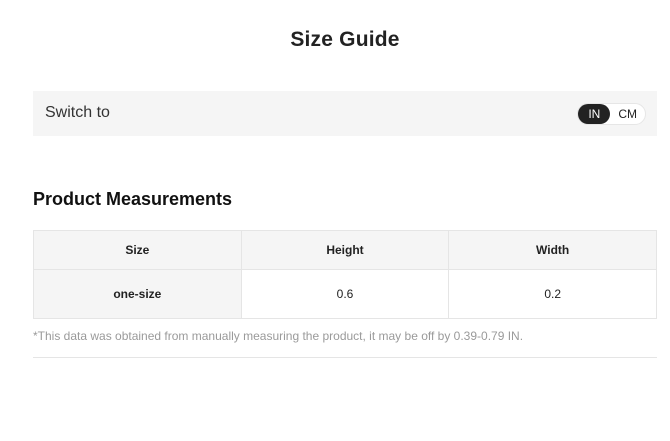  What do you see at coordinates (77, 112) in the screenshot?
I see `switch-label: Switch to` at bounding box center [77, 112].